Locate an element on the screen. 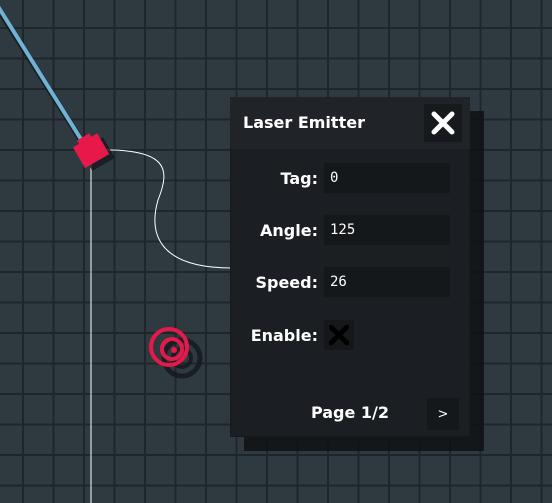 The width and height of the screenshot is (552, 503). speed-label: Speed: is located at coordinates (286, 282).